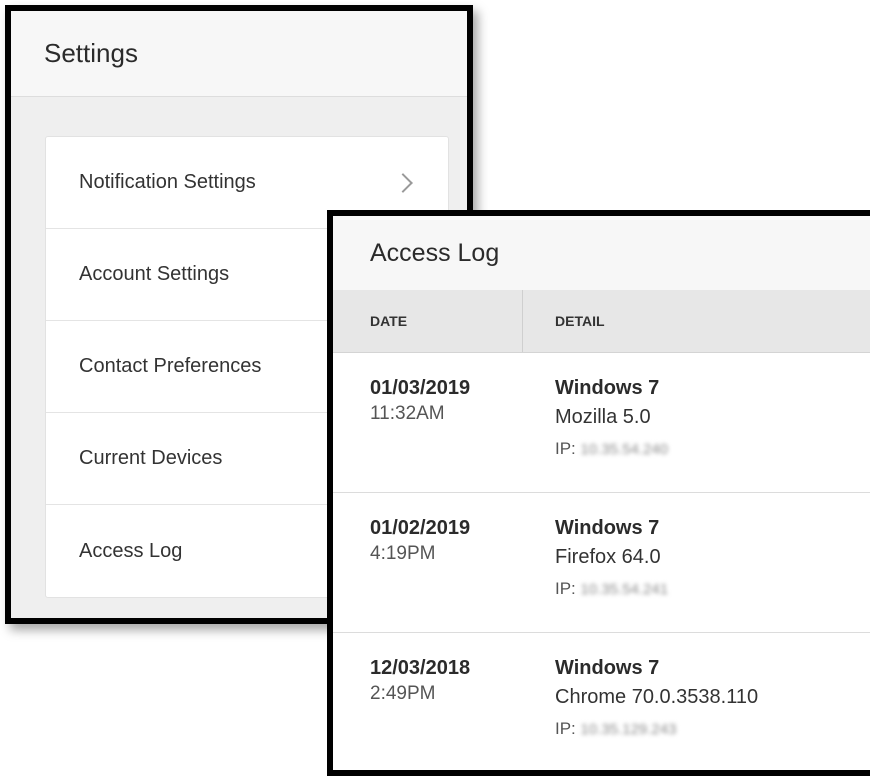 The width and height of the screenshot is (870, 776). I want to click on access-log-header: Access Log, so click(601, 253).